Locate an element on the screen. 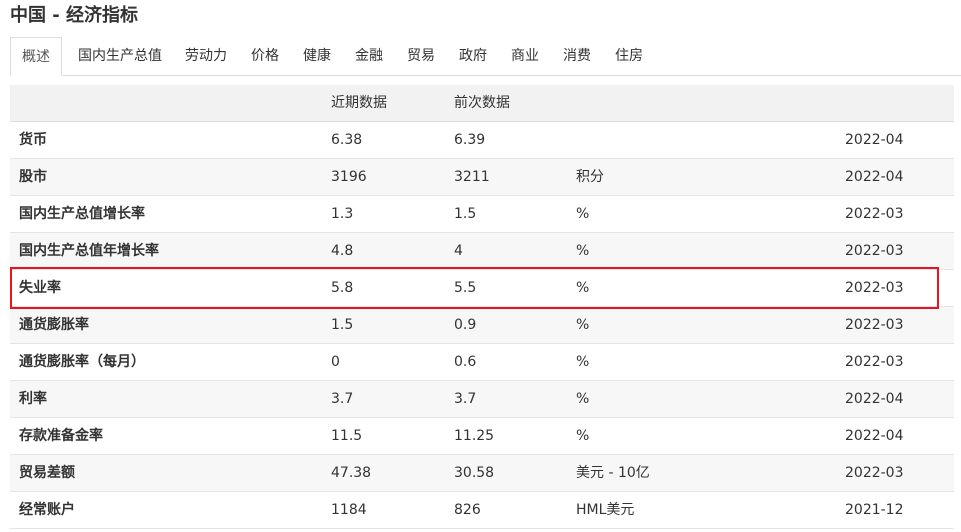 This screenshot has width=961, height=532. header-last: 近期数据 is located at coordinates (359, 103).